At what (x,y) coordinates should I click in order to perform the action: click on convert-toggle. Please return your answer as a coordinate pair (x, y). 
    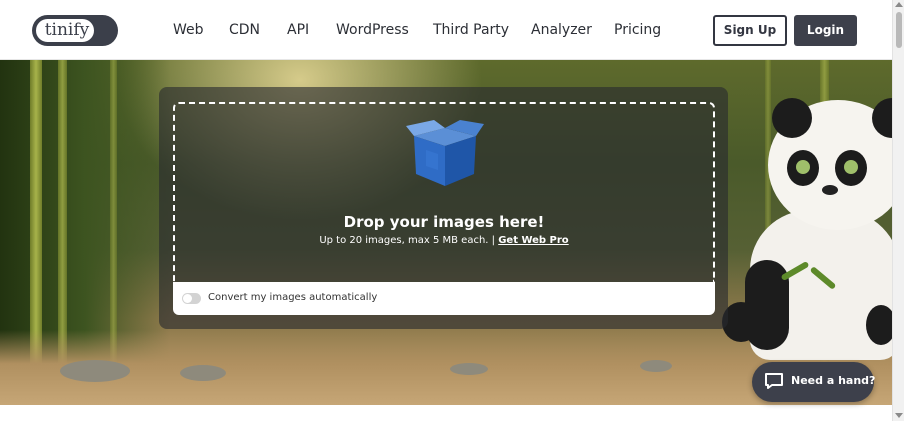
    Looking at the image, I should click on (191, 298).